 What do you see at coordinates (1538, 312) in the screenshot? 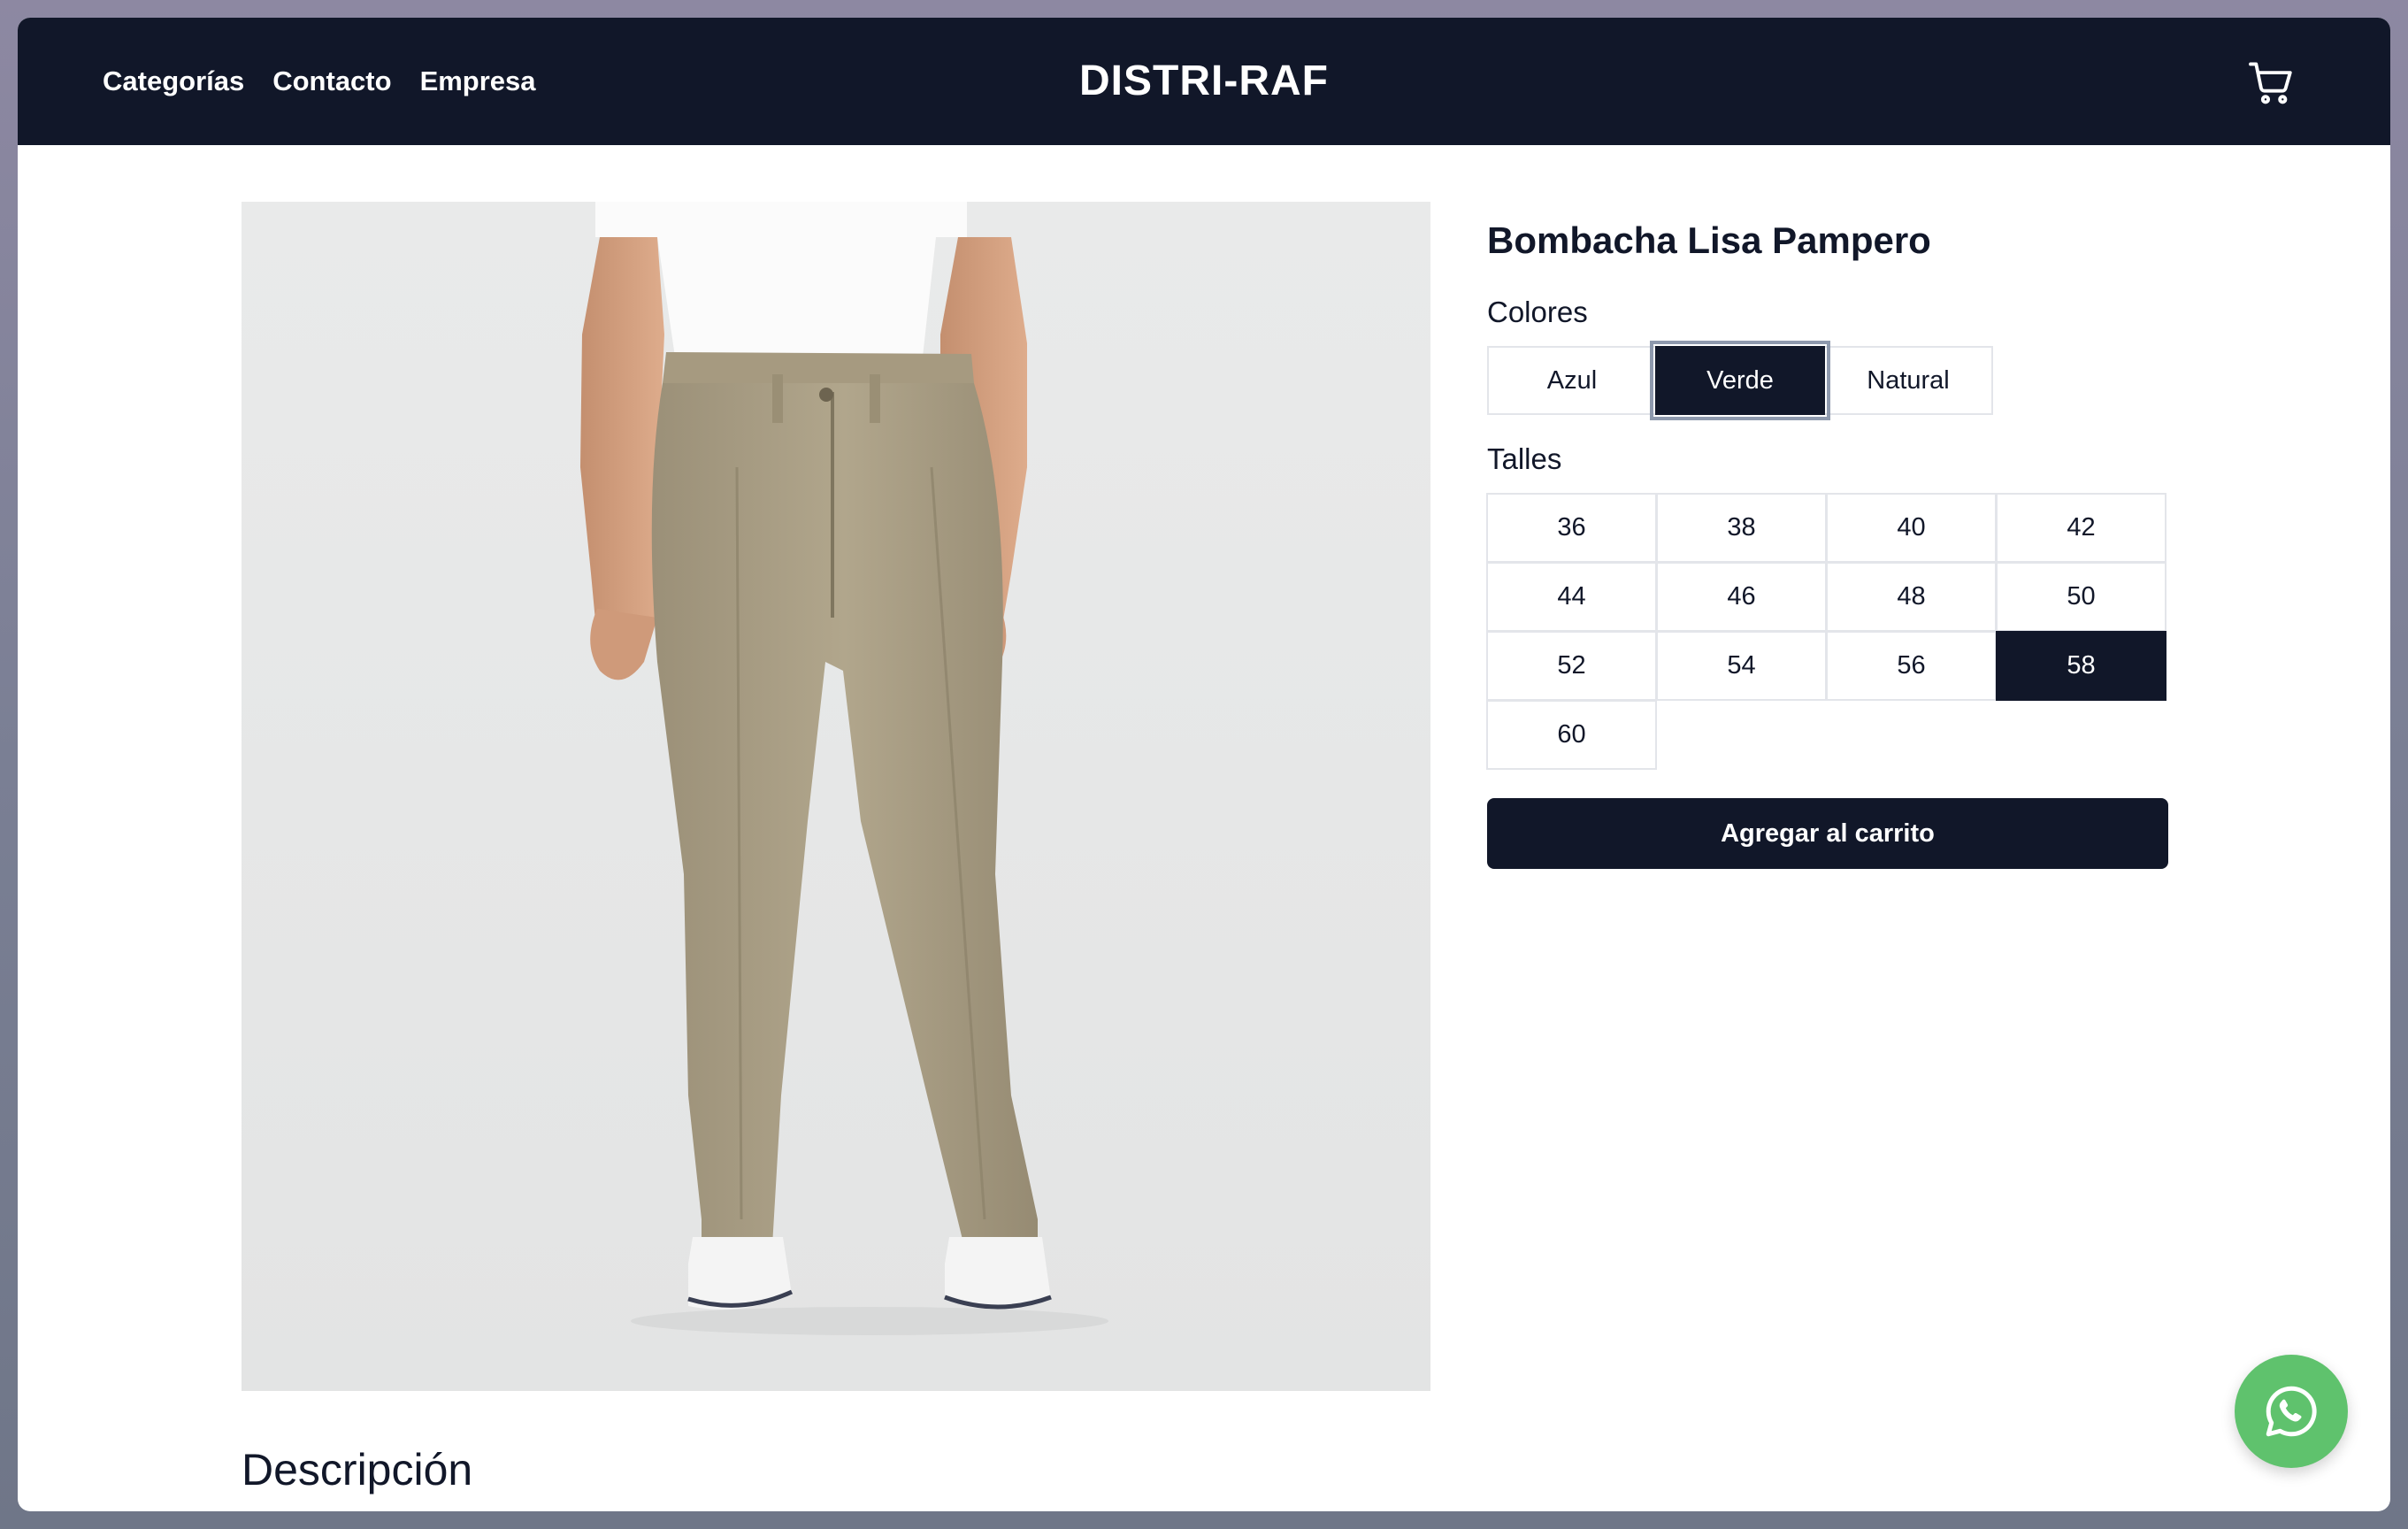
I see `colors-label: Colores` at bounding box center [1538, 312].